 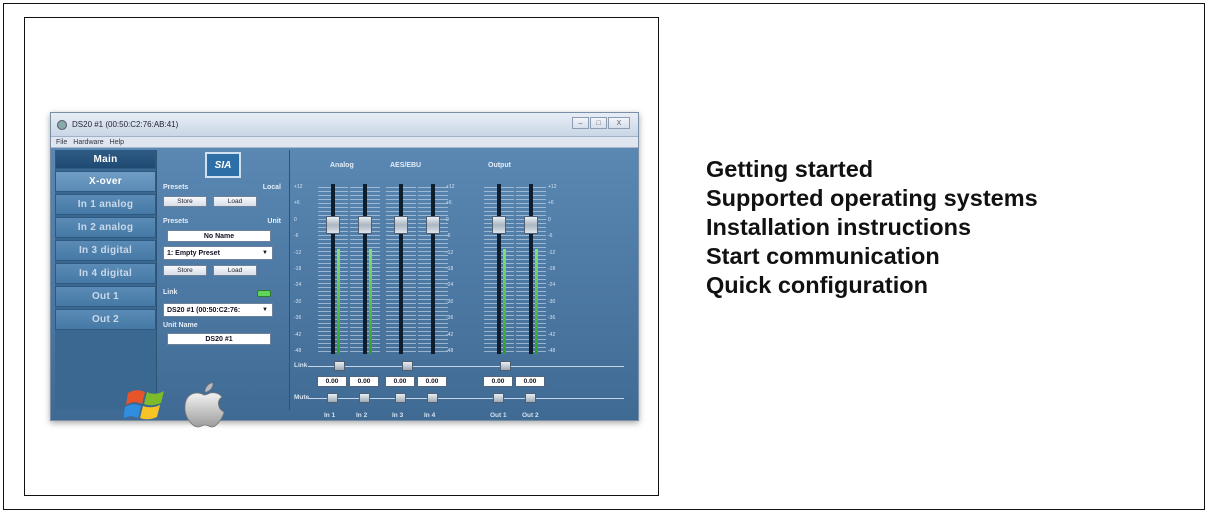 What do you see at coordinates (176, 221) in the screenshot?
I see `unit-presets-label: Presets` at bounding box center [176, 221].